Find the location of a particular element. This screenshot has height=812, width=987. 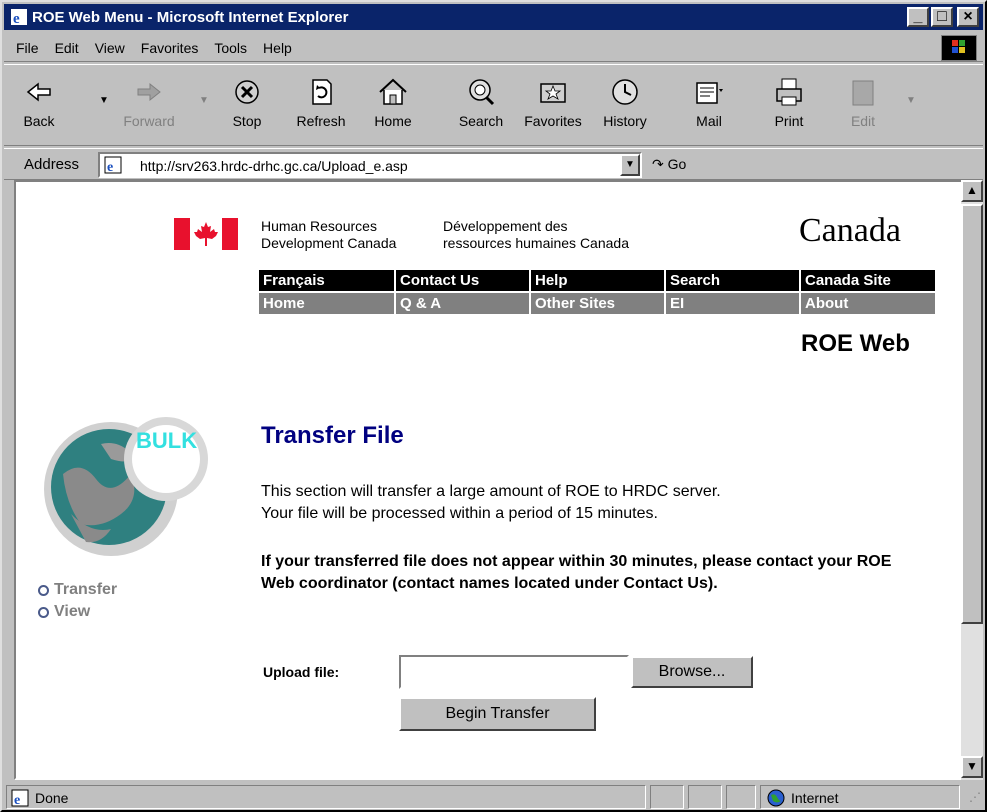

print-label: Print is located at coordinates (789, 121).